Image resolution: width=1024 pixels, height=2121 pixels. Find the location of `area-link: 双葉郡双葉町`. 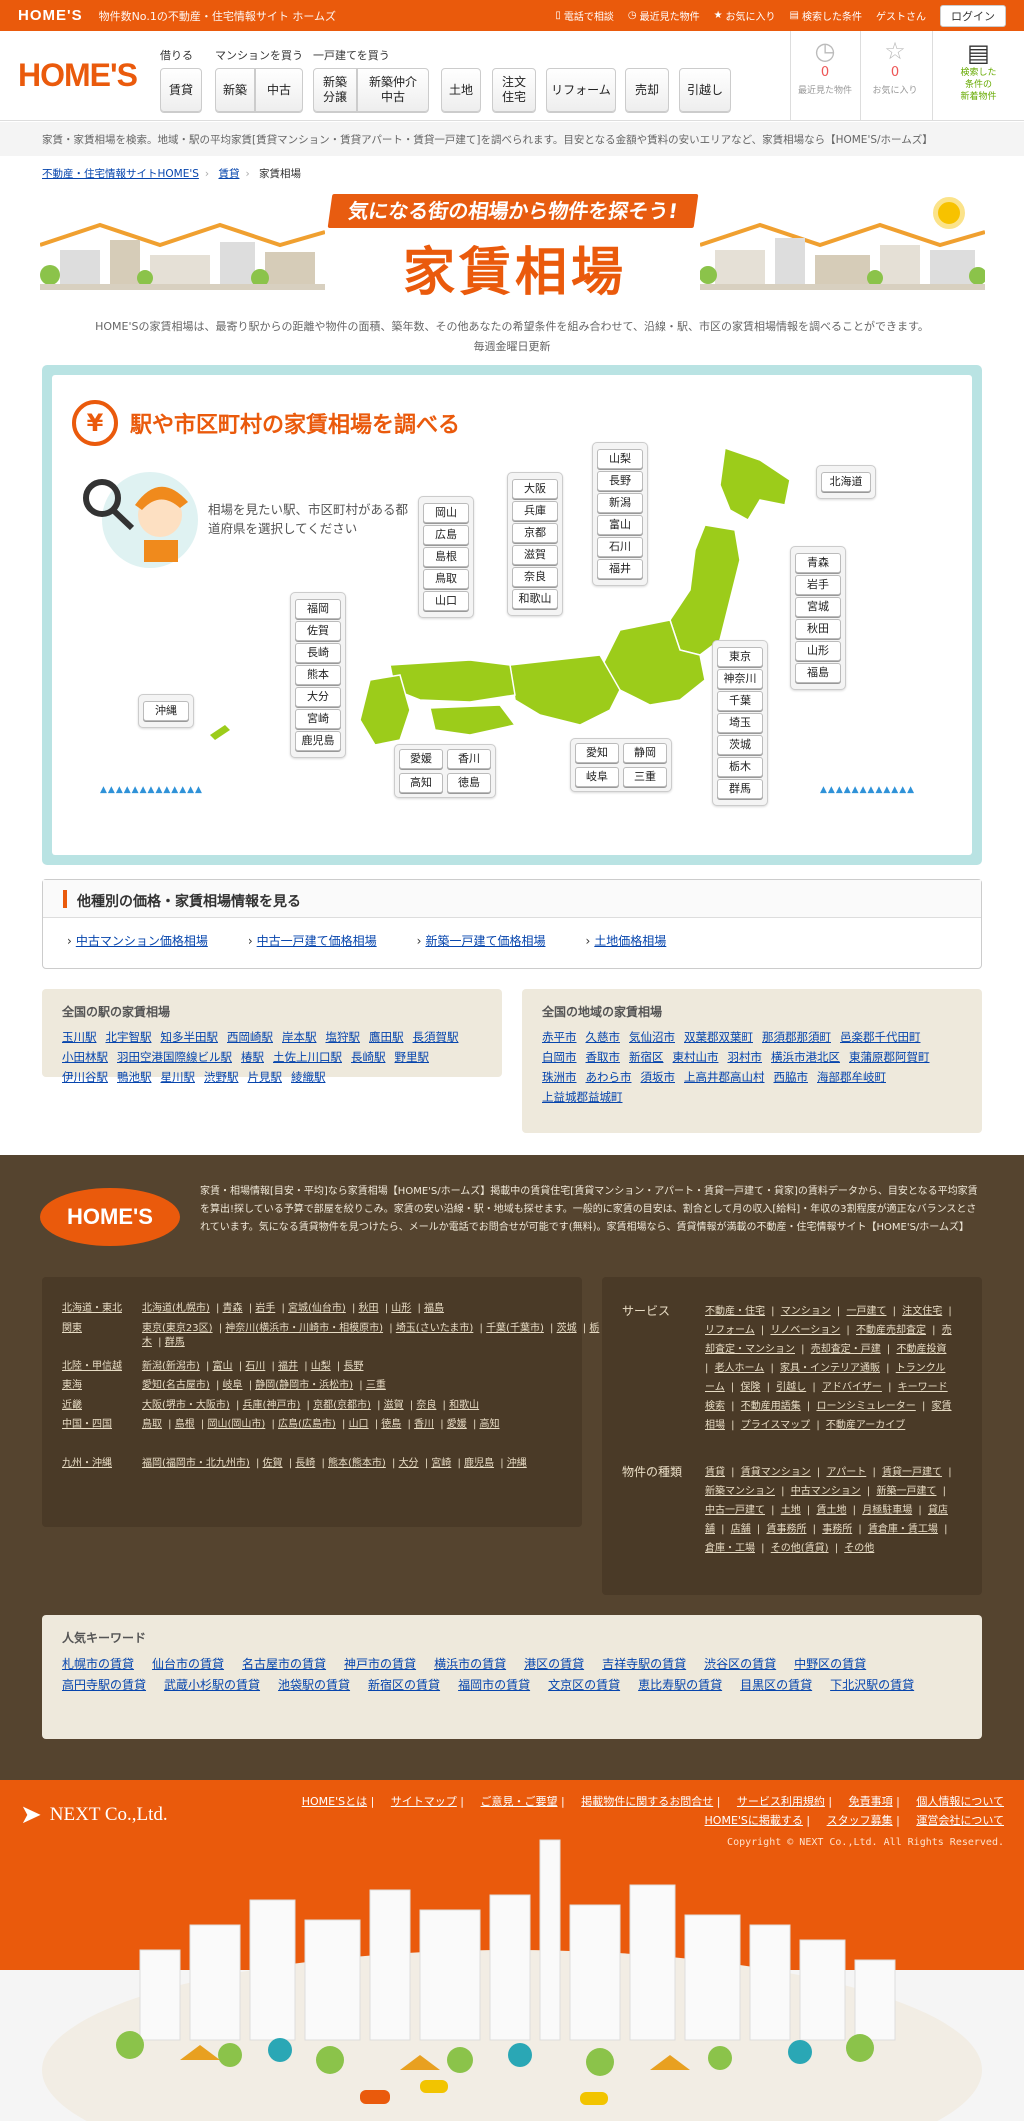

area-link: 双葉郡双葉町 is located at coordinates (718, 1037).